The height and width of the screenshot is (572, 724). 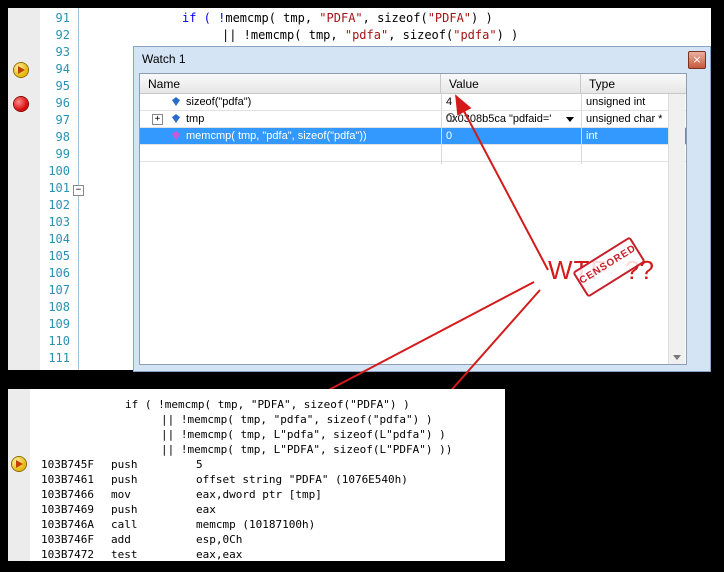 I want to click on instruction-address: 103B7461, so click(x=67, y=479).